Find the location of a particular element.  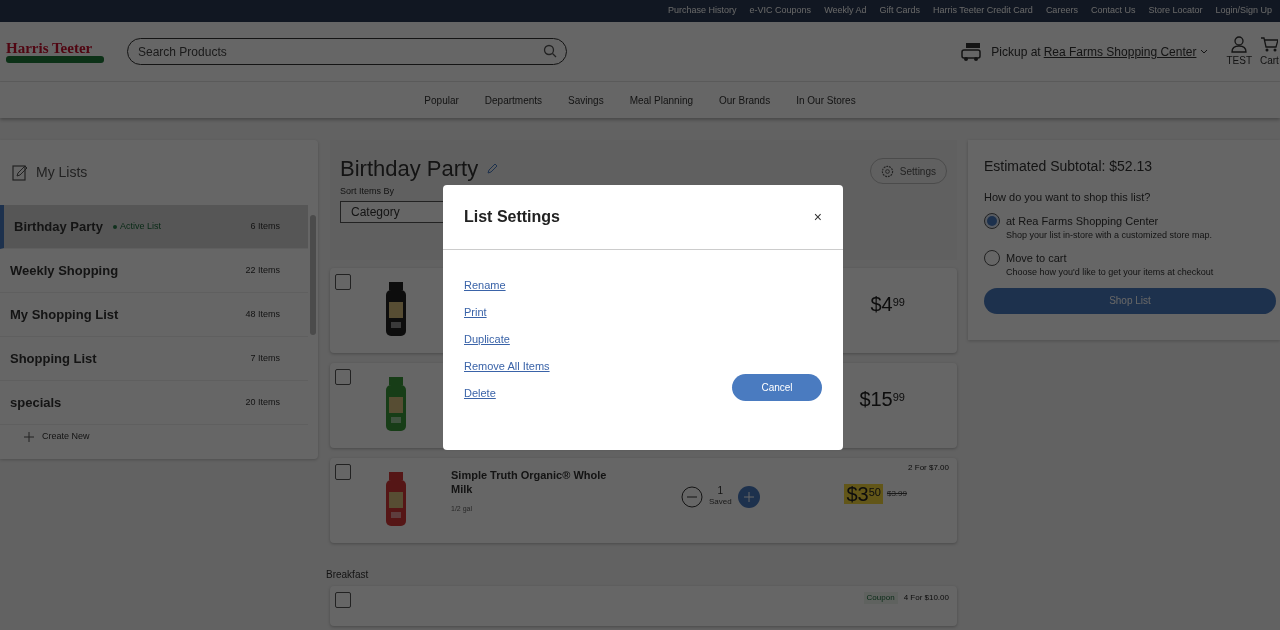

nav-link: Our Brands is located at coordinates (745, 100).